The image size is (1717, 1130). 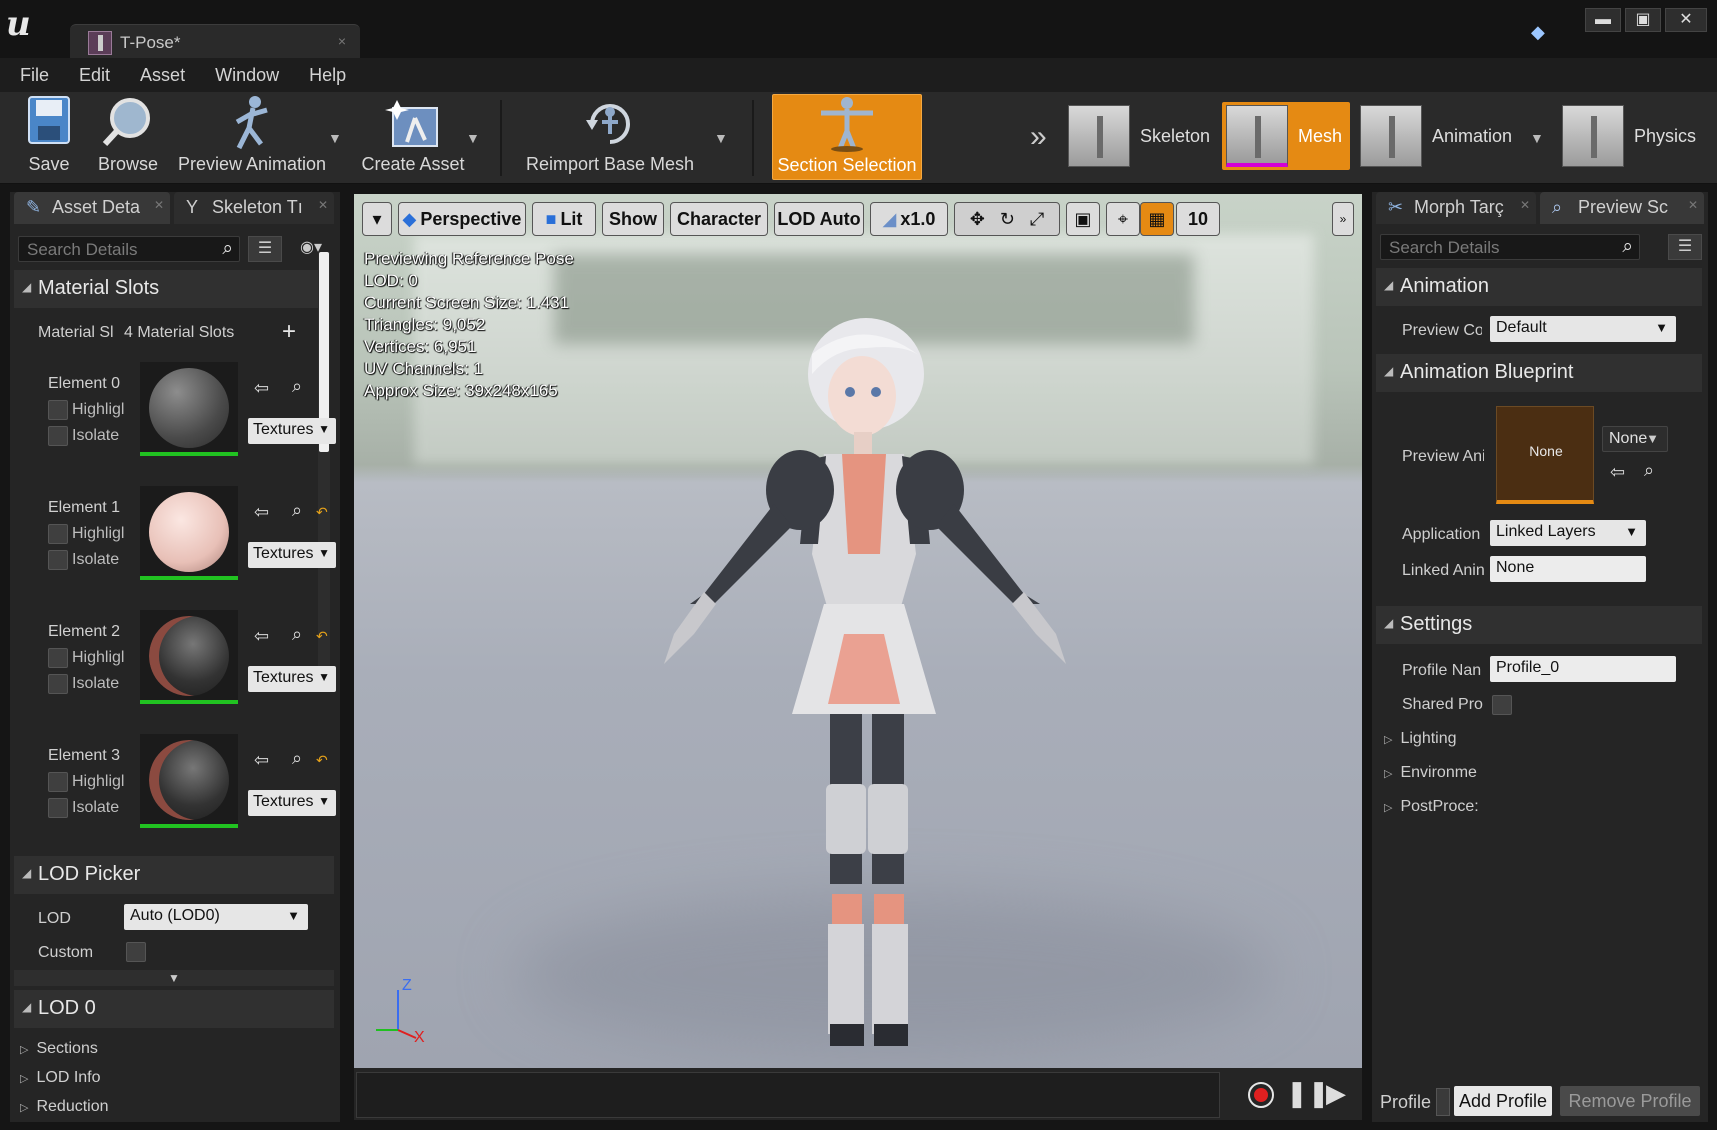 What do you see at coordinates (819, 219) in the screenshot?
I see `lod-auto-button: LOD Auto` at bounding box center [819, 219].